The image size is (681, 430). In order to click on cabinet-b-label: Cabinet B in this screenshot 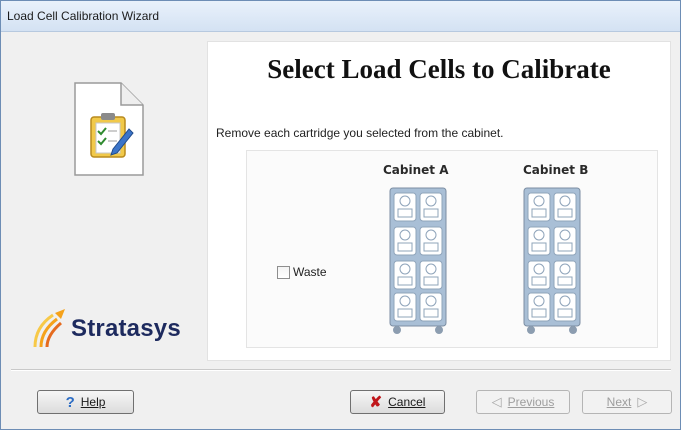, I will do `click(556, 170)`.